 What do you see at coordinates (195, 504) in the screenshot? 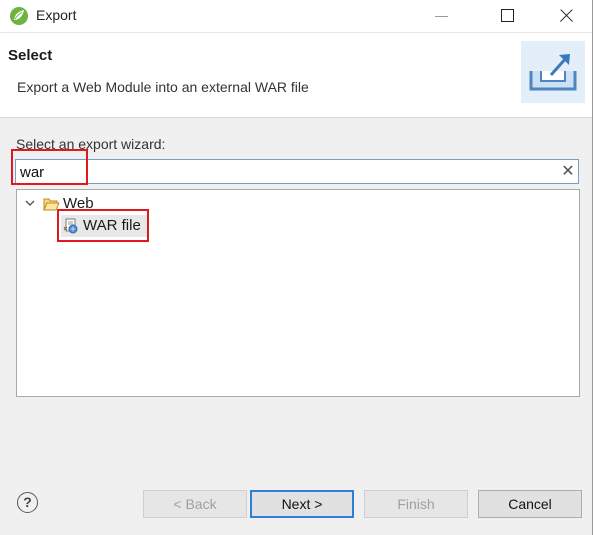
I see `back-button: < Back` at bounding box center [195, 504].